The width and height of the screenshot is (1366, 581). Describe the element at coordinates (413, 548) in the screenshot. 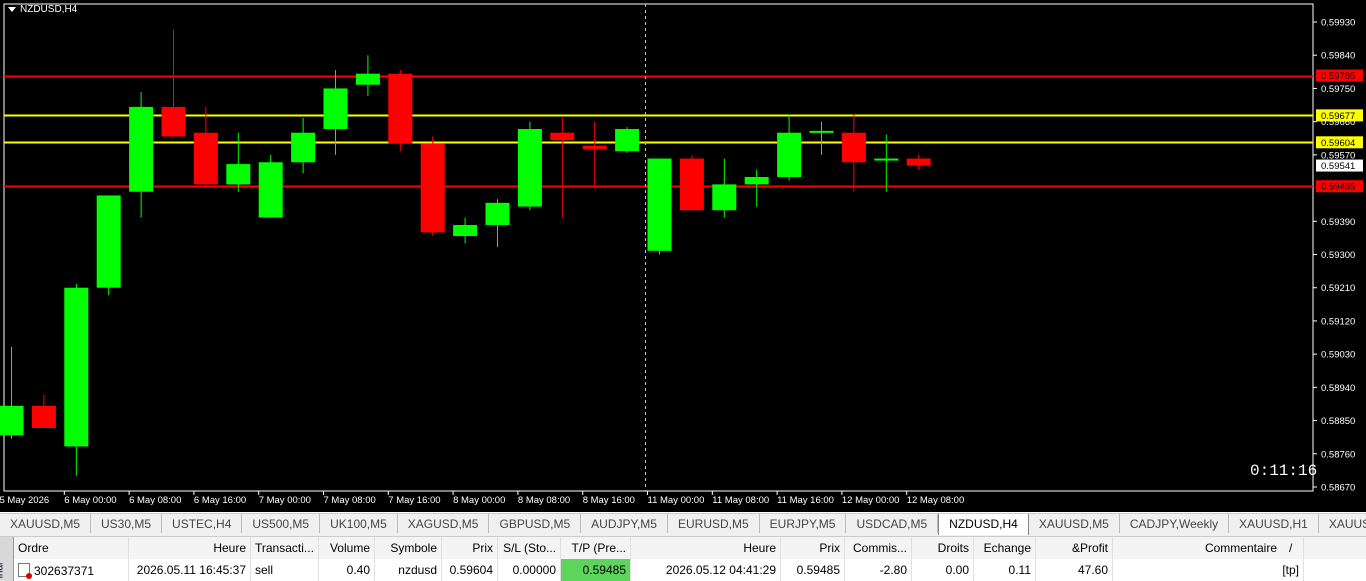

I see `column-header-label: Symbole` at that location.